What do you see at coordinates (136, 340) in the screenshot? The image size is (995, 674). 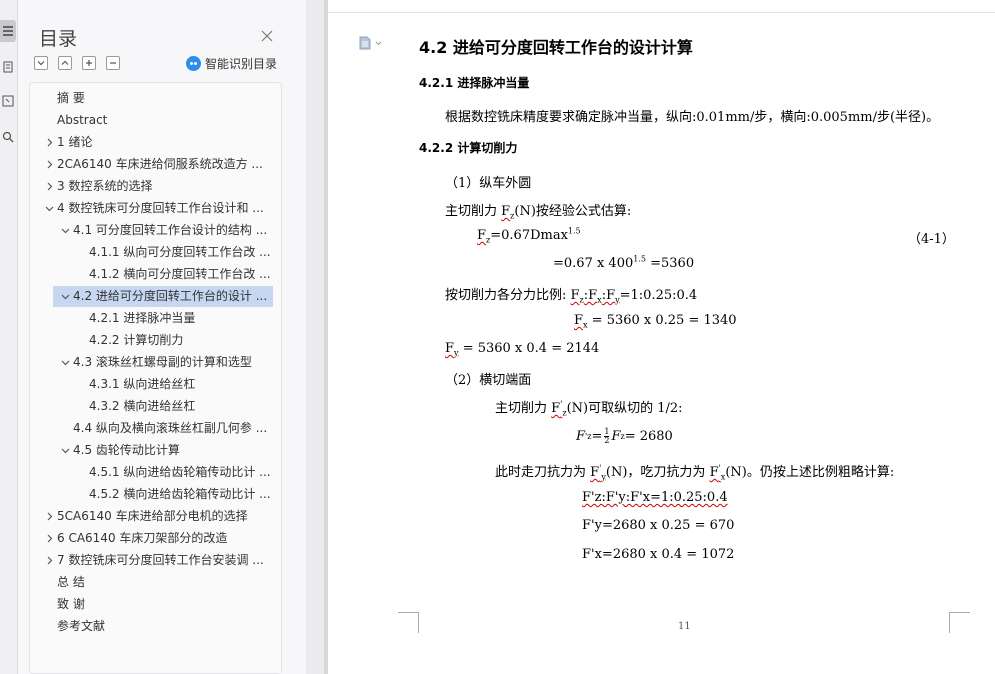 I see `toc-item-label: 4.2.2 计算切削力` at bounding box center [136, 340].